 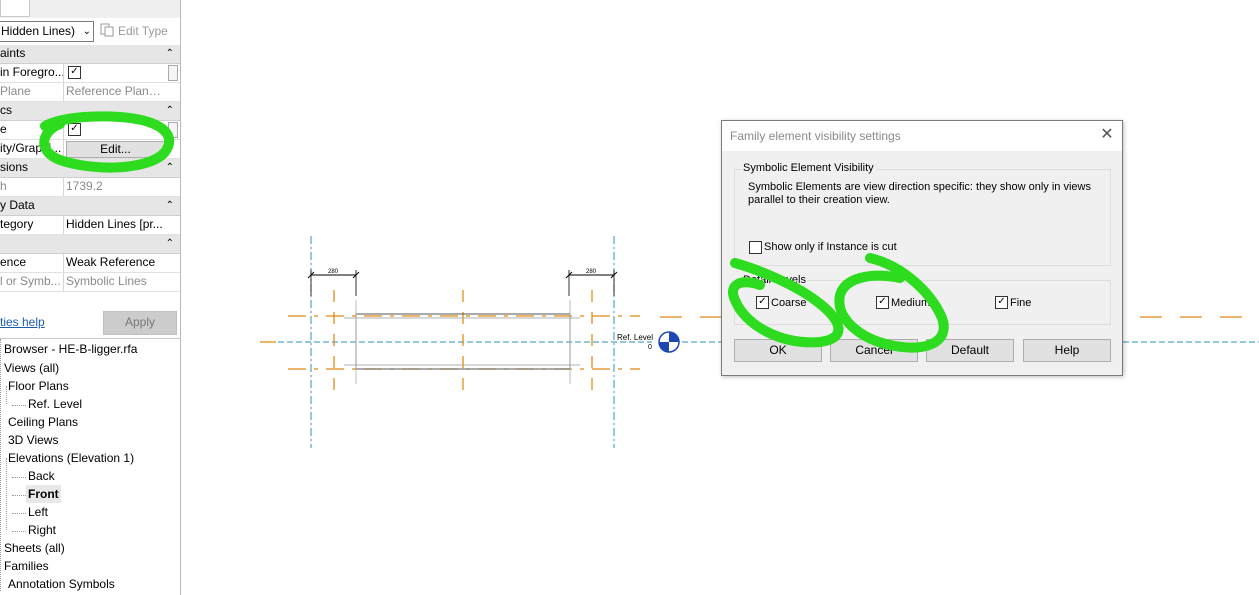 What do you see at coordinates (14, 167) in the screenshot?
I see `section-label: sions` at bounding box center [14, 167].